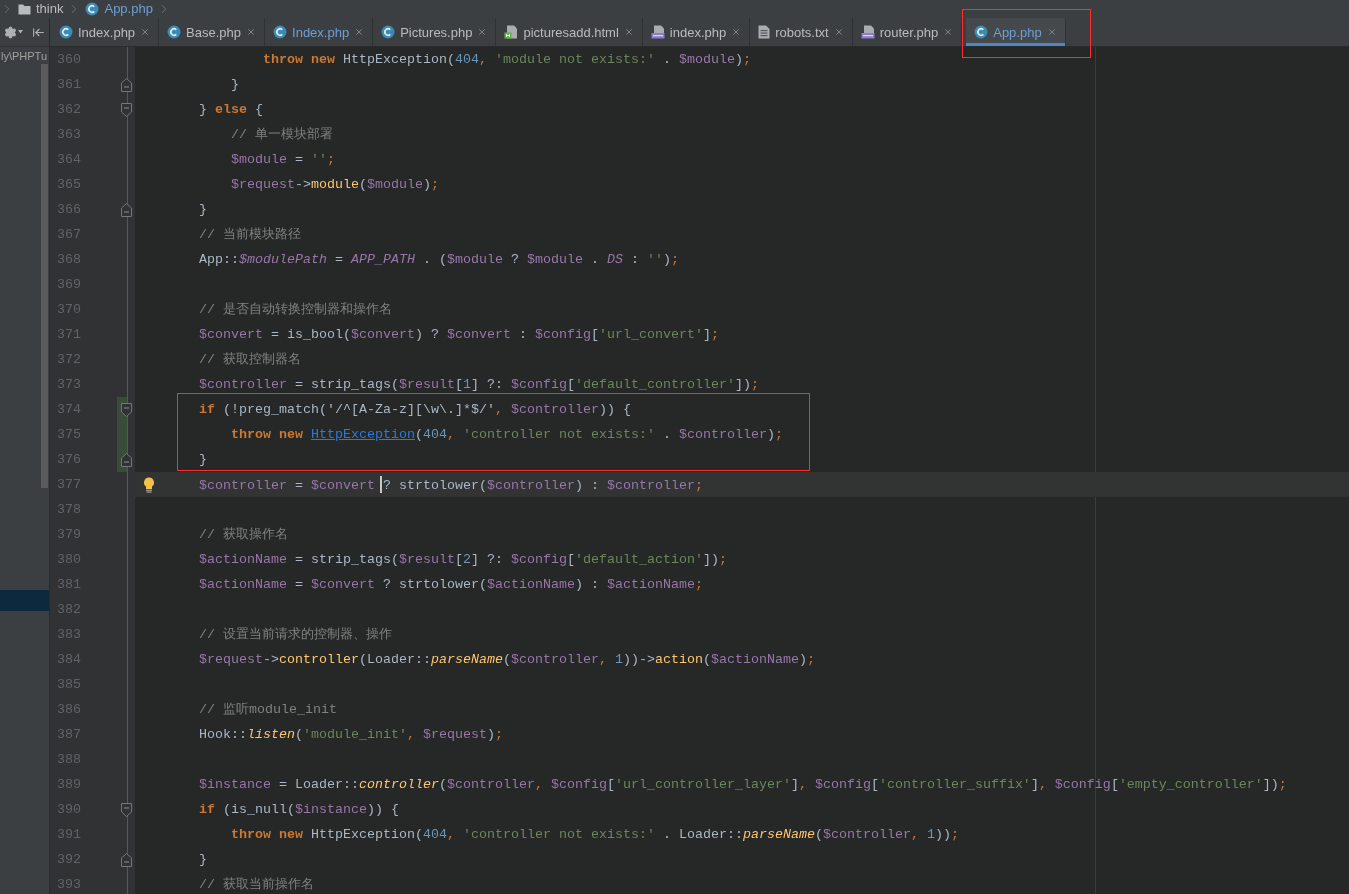  Describe the element at coordinates (24, 600) in the screenshot. I see `selected-row-highlight` at that location.